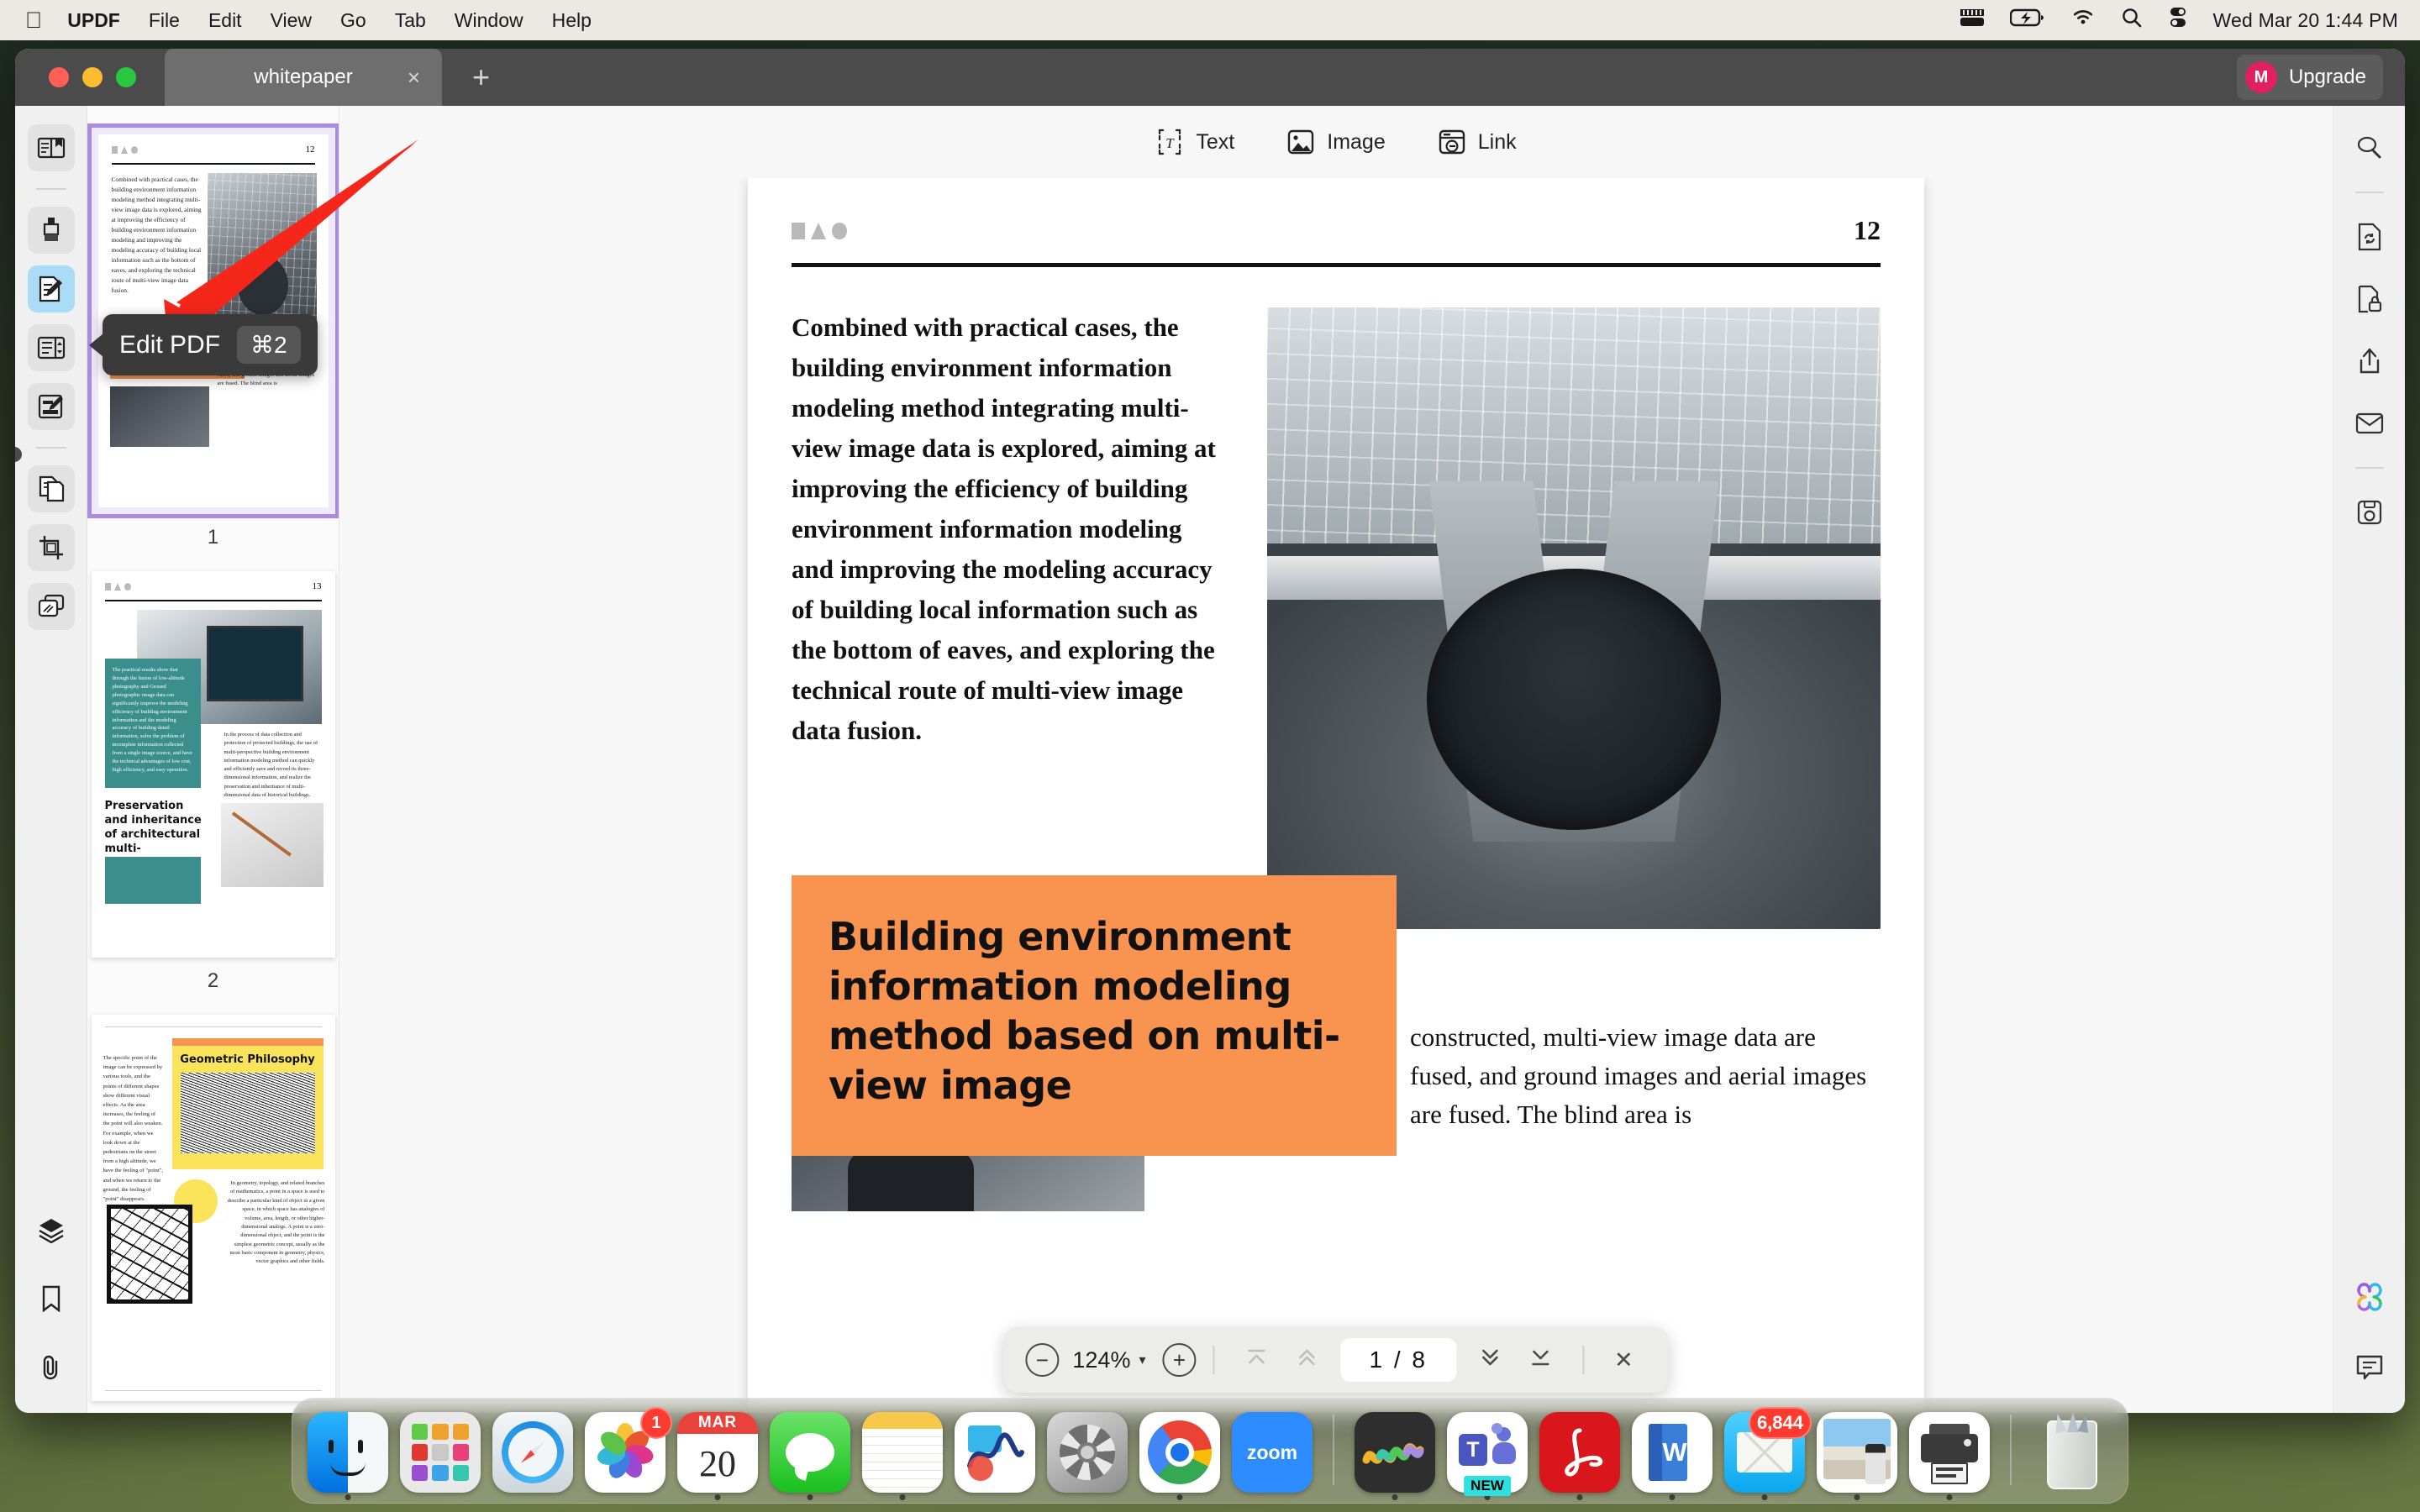 This screenshot has width=2420, height=1512. I want to click on protect-document-button, so click(2369, 299).